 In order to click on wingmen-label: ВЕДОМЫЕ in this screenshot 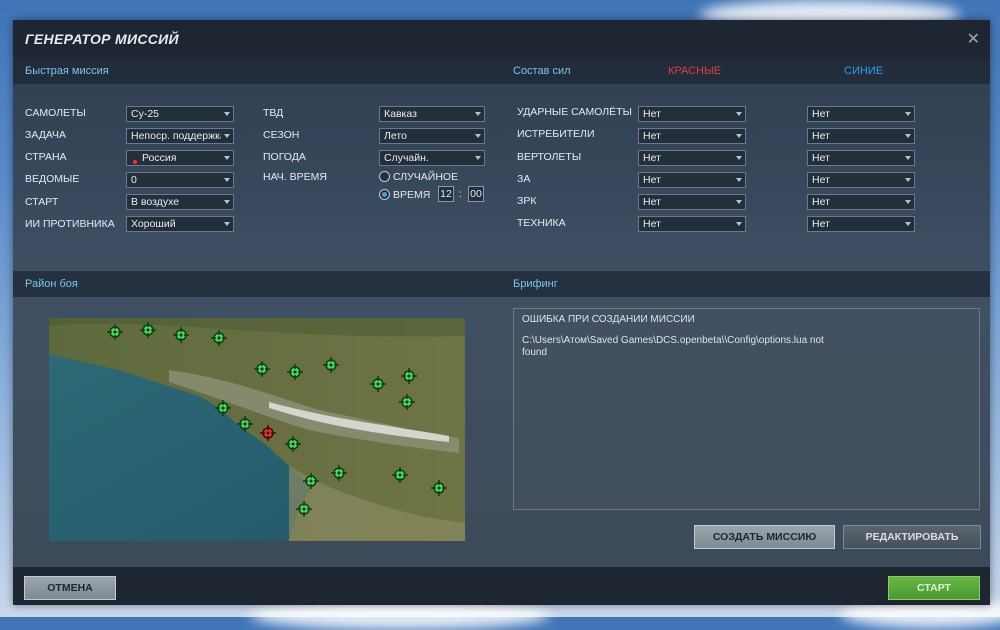, I will do `click(52, 179)`.